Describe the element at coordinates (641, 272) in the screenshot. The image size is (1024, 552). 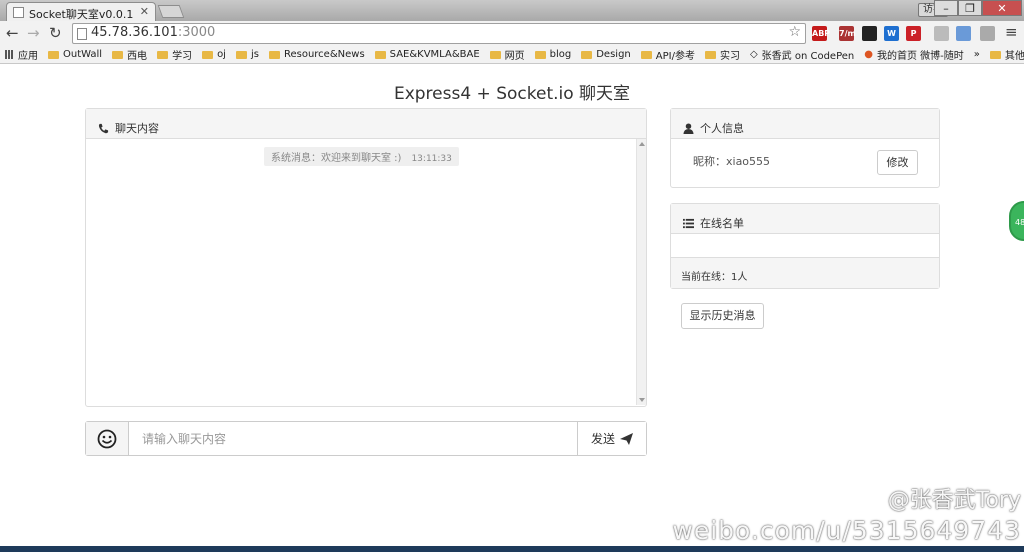
I see `chat-scrollbar` at that location.